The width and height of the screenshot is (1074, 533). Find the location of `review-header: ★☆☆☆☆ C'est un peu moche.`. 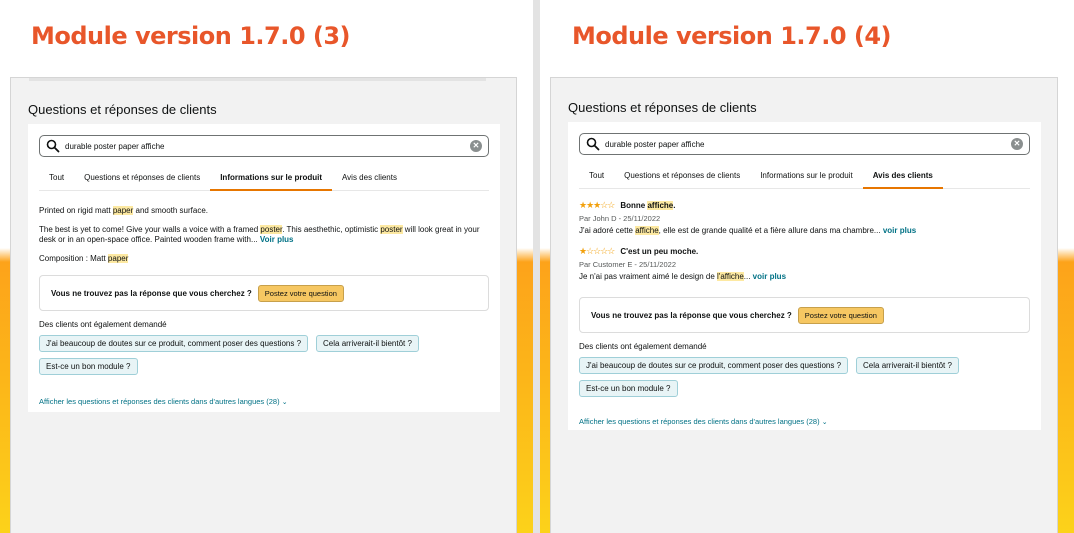

review-header: ★☆☆☆☆ C'est un peu moche. is located at coordinates (804, 251).